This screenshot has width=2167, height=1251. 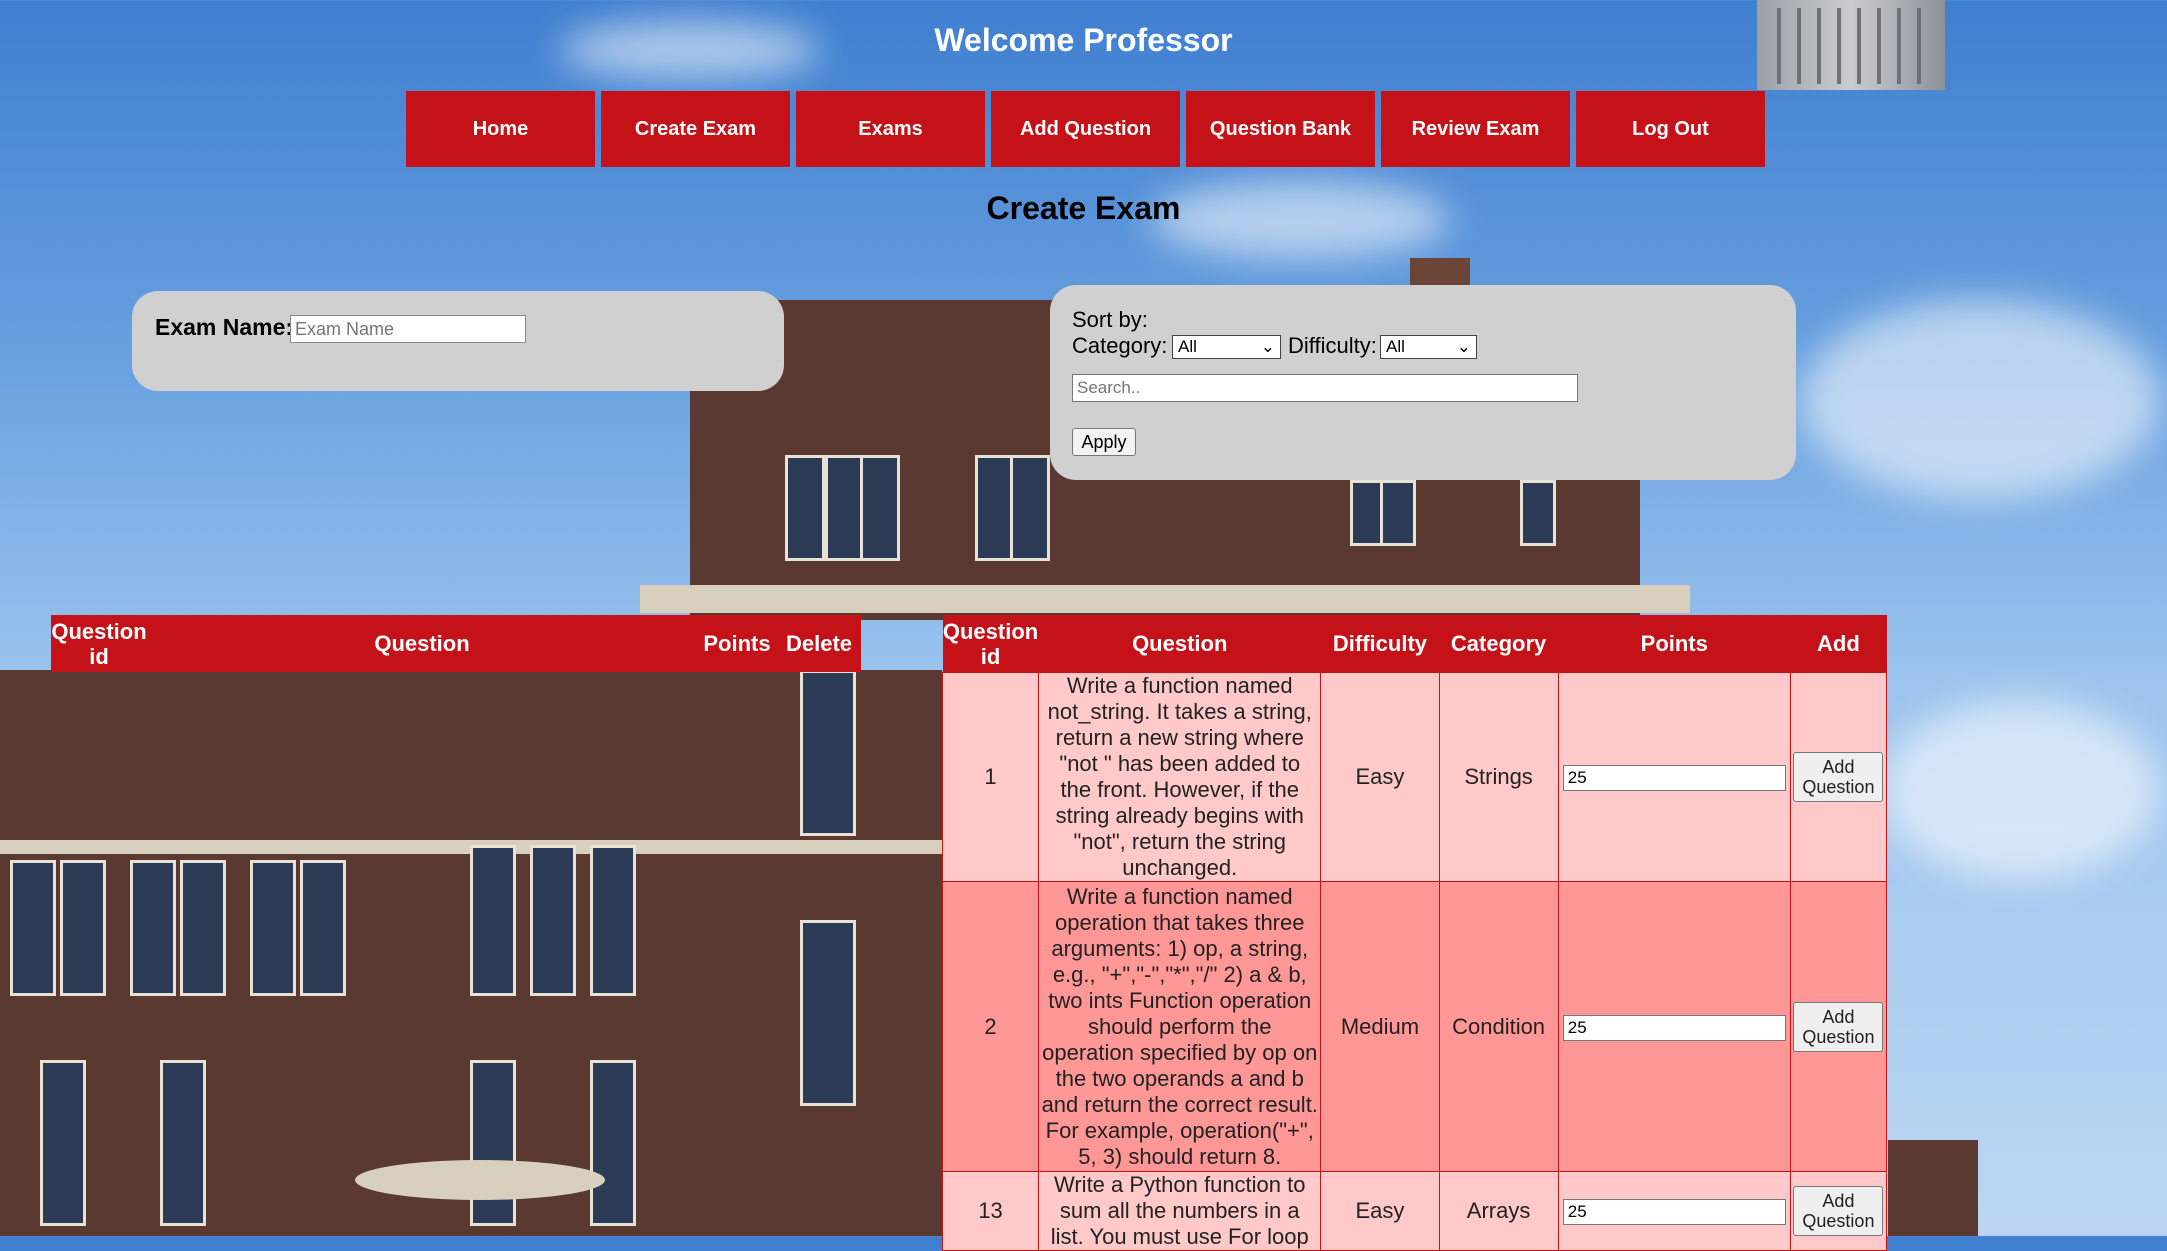 I want to click on question-id-cell: 13, so click(x=990, y=1211).